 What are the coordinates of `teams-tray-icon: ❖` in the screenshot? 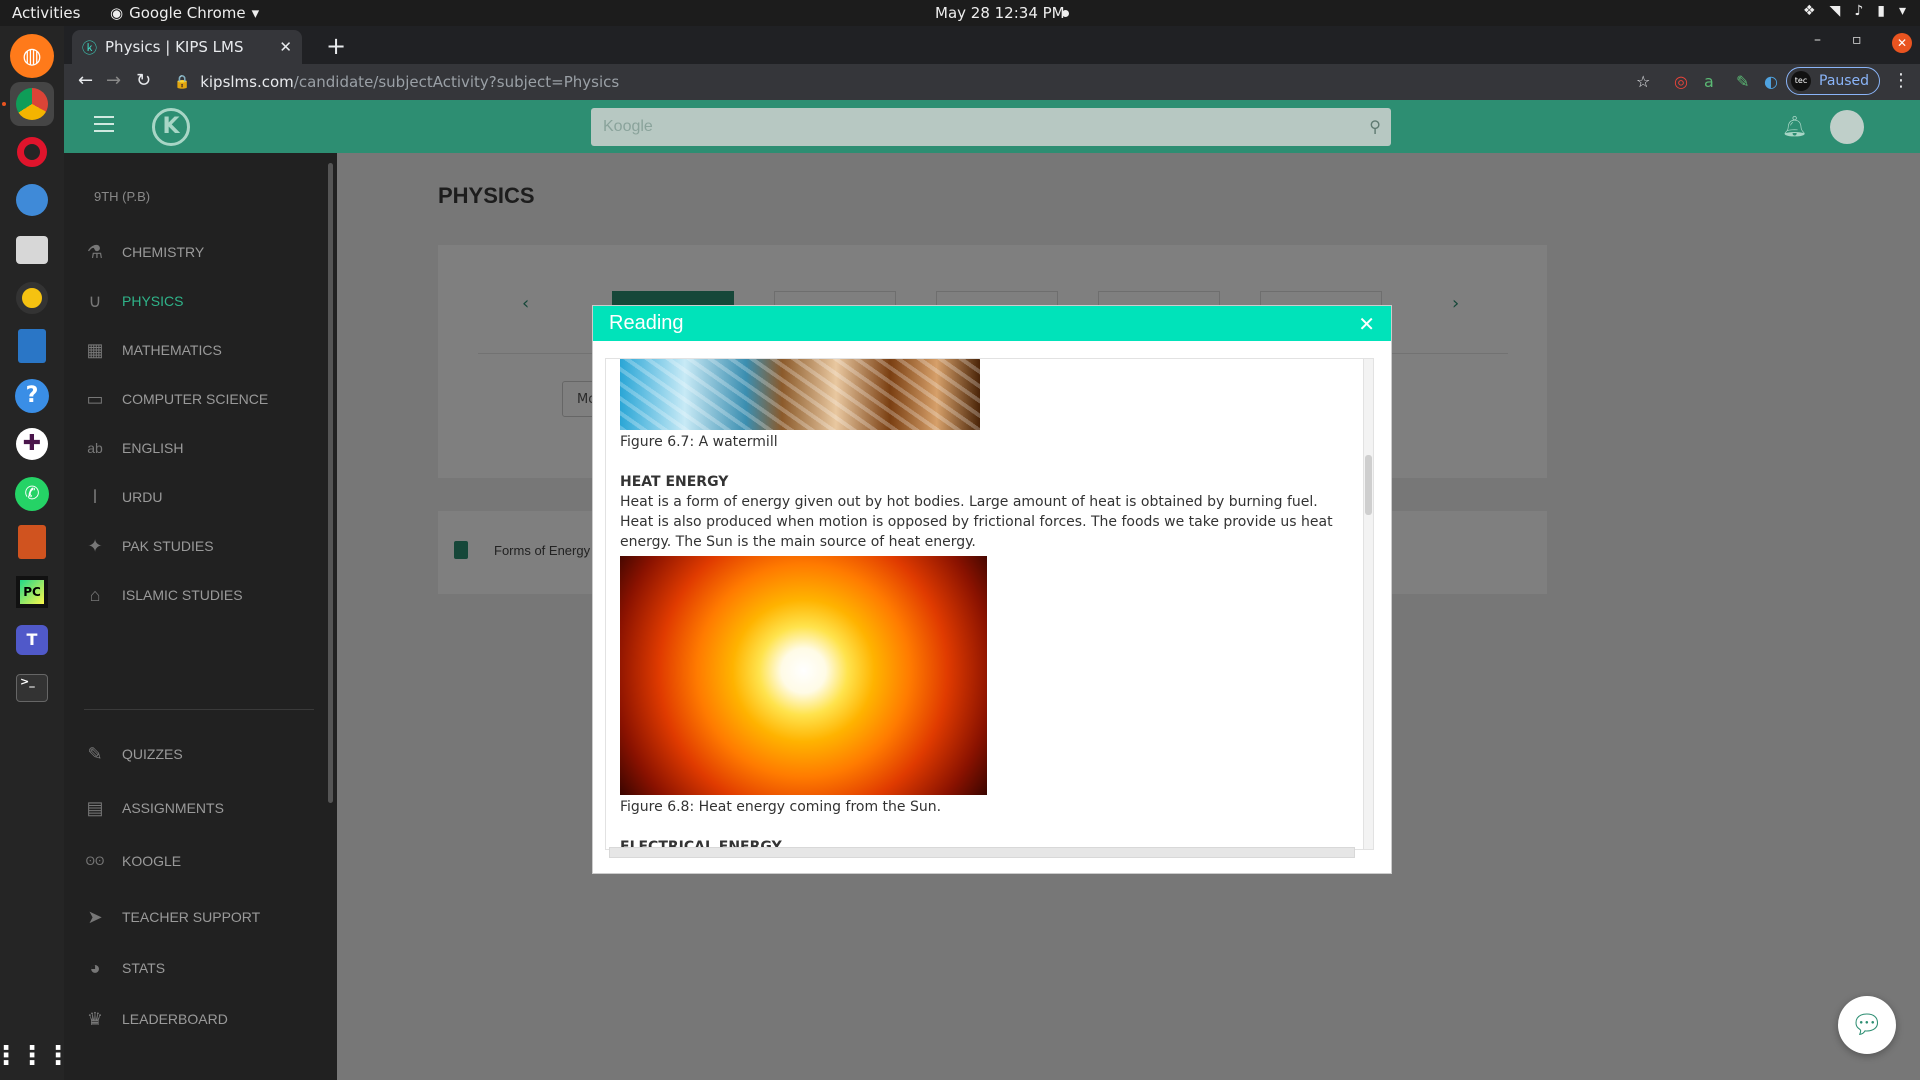 It's located at (1809, 11).